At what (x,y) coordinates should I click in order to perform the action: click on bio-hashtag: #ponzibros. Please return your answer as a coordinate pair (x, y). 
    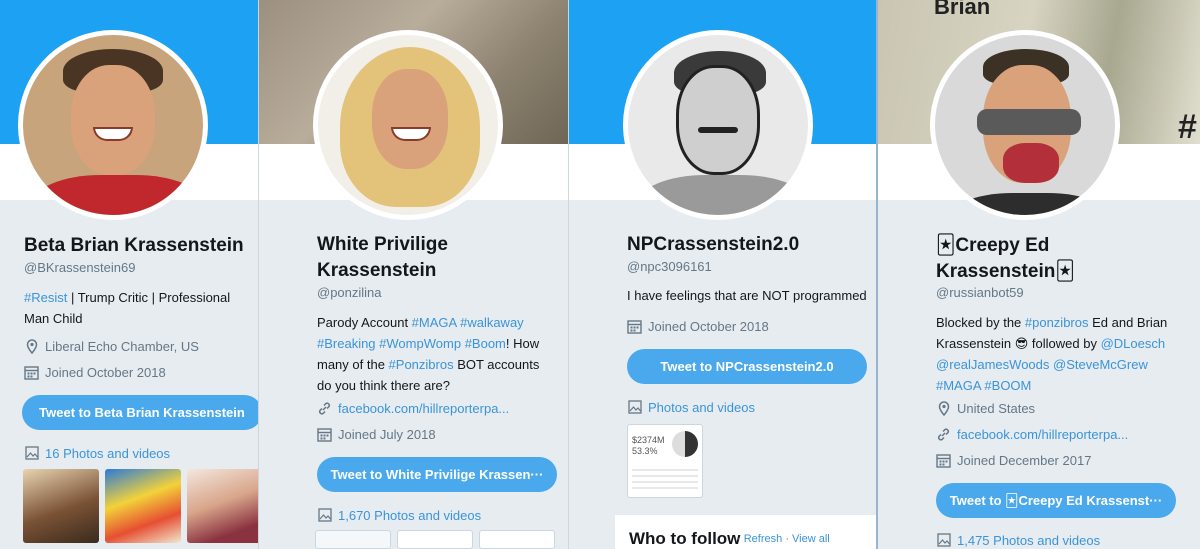
    Looking at the image, I should click on (1057, 322).